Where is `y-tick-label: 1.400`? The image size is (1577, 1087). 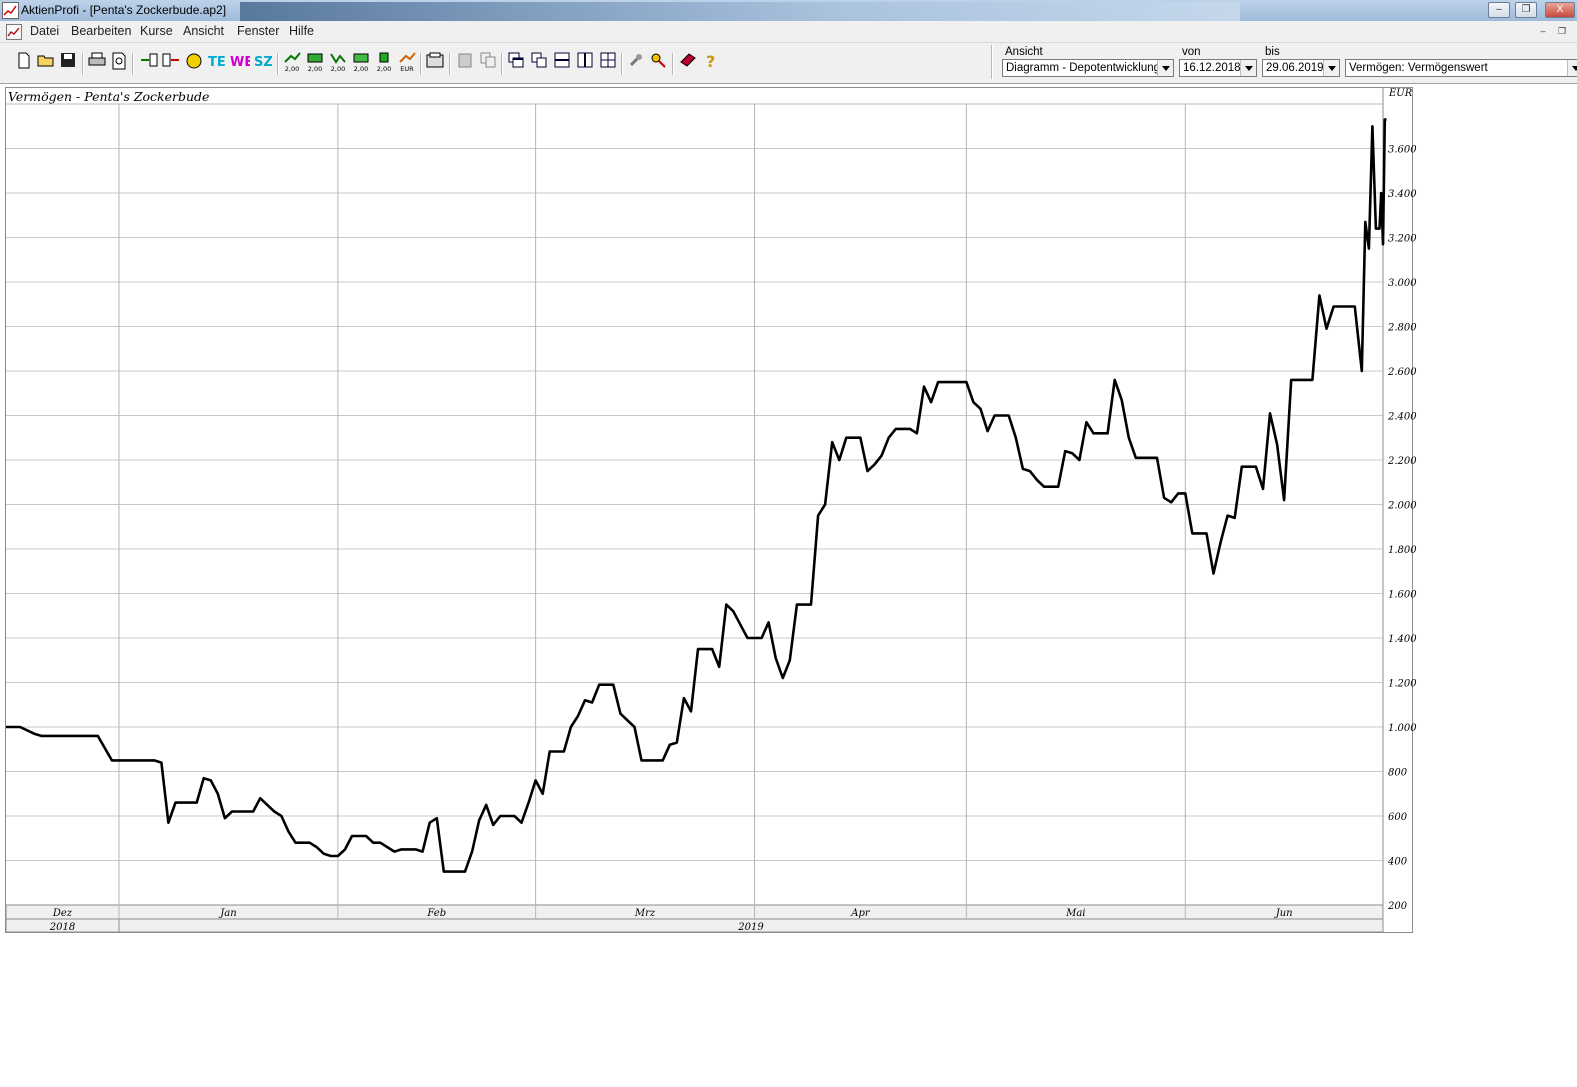
y-tick-label: 1.400 is located at coordinates (1402, 639).